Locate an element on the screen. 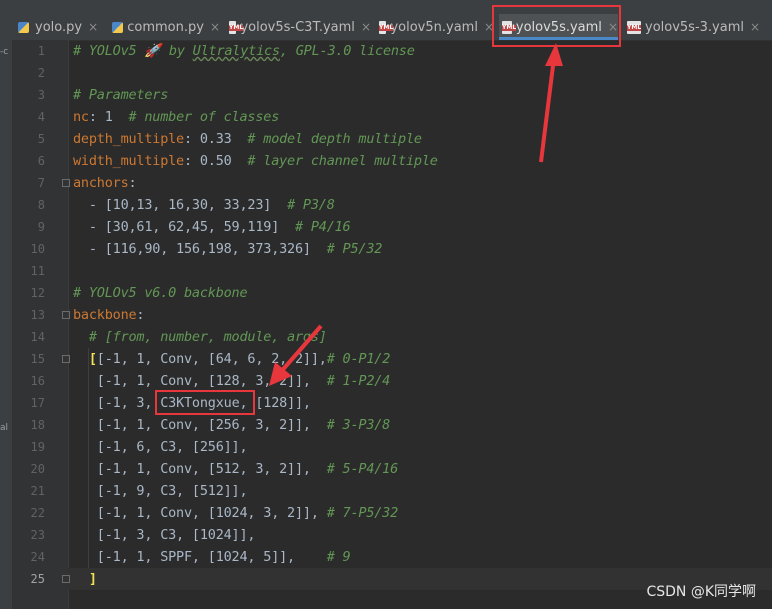 This screenshot has width=772, height=609. watermark: CSDN @K同学啊 is located at coordinates (701, 592).